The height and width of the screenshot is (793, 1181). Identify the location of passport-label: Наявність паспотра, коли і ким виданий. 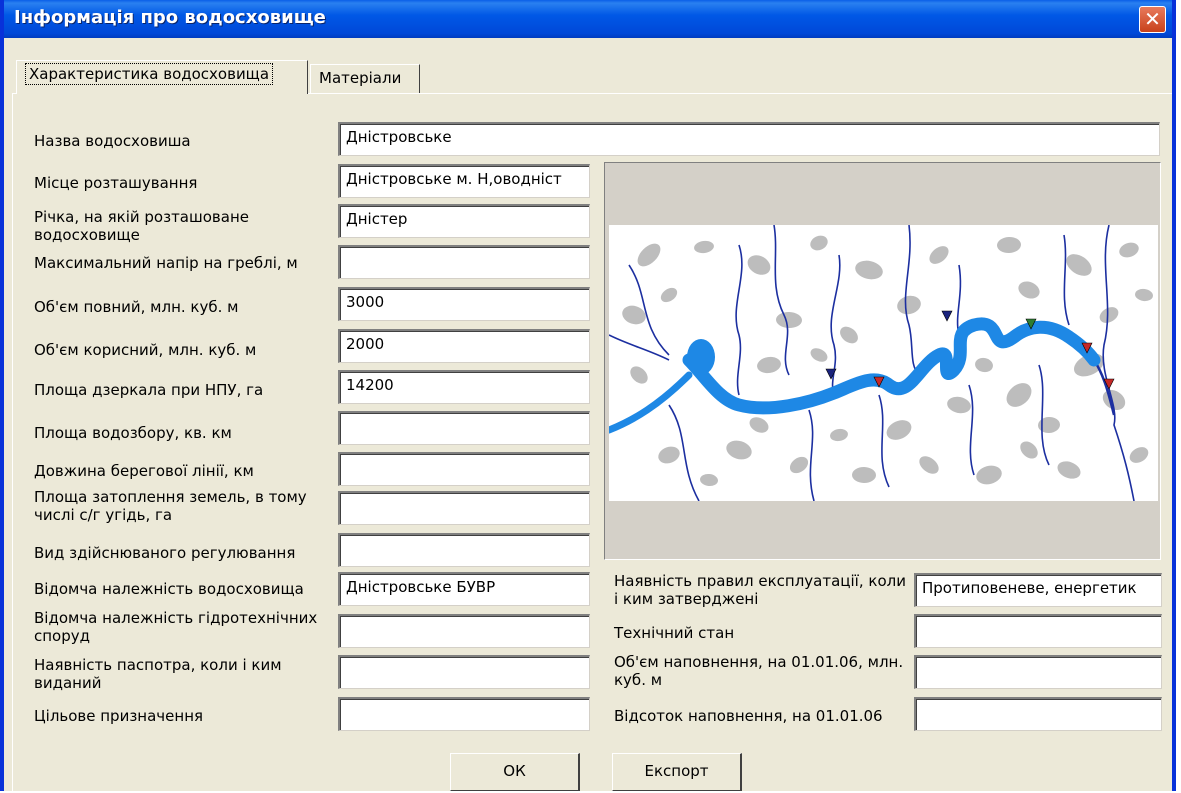
(158, 674).